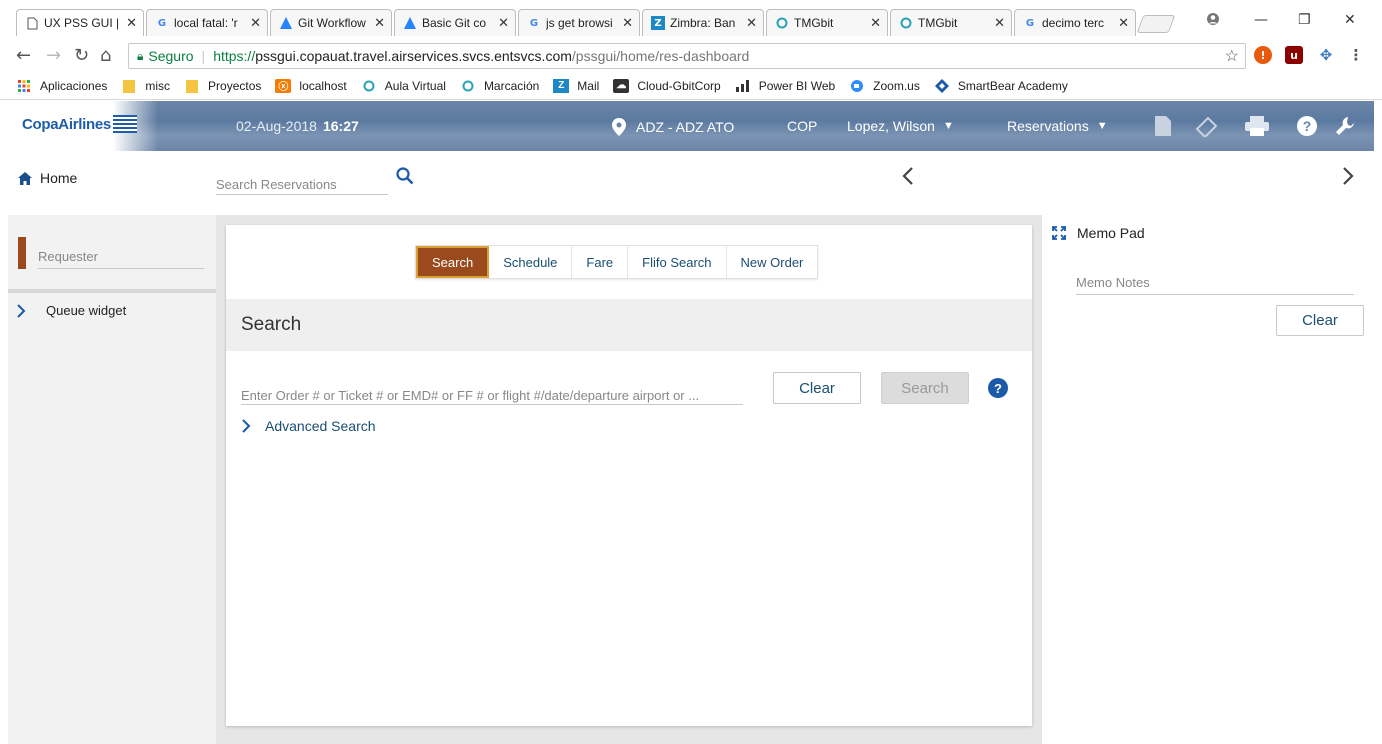 The height and width of the screenshot is (744, 1382). What do you see at coordinates (1206, 126) in the screenshot?
I see `ticket-icon` at bounding box center [1206, 126].